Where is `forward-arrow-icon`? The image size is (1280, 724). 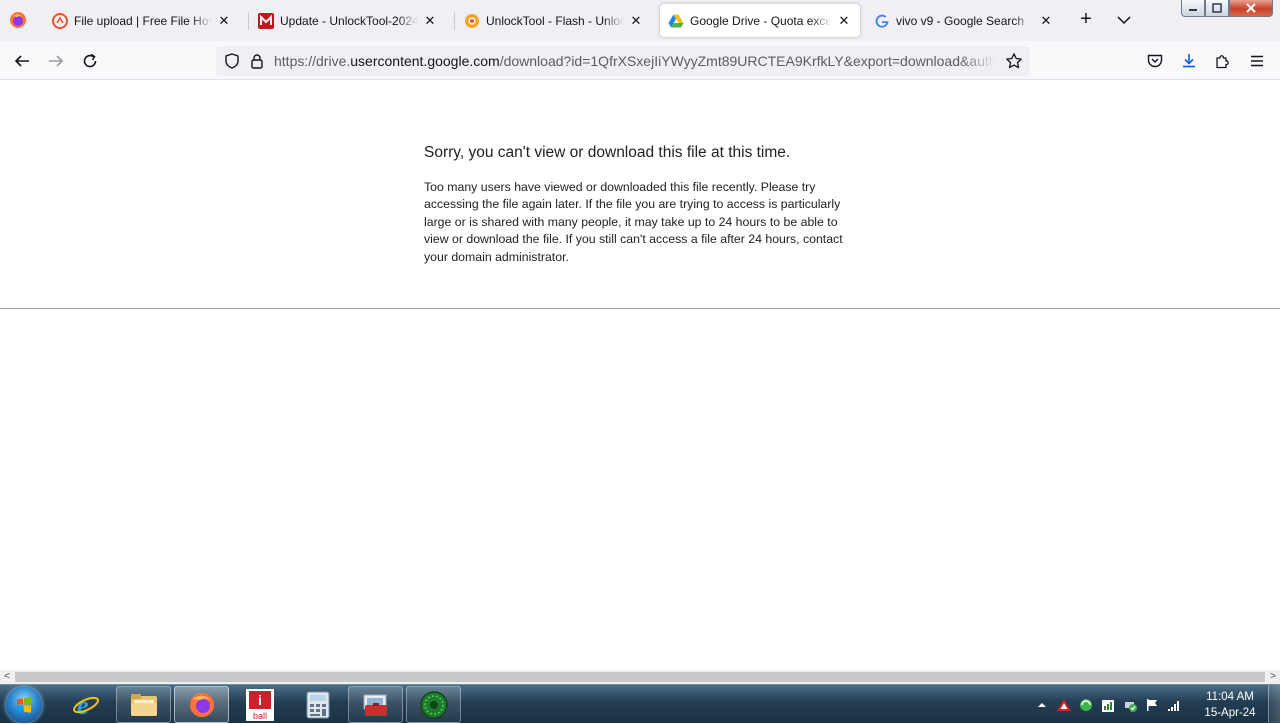
forward-arrow-icon is located at coordinates (56, 61).